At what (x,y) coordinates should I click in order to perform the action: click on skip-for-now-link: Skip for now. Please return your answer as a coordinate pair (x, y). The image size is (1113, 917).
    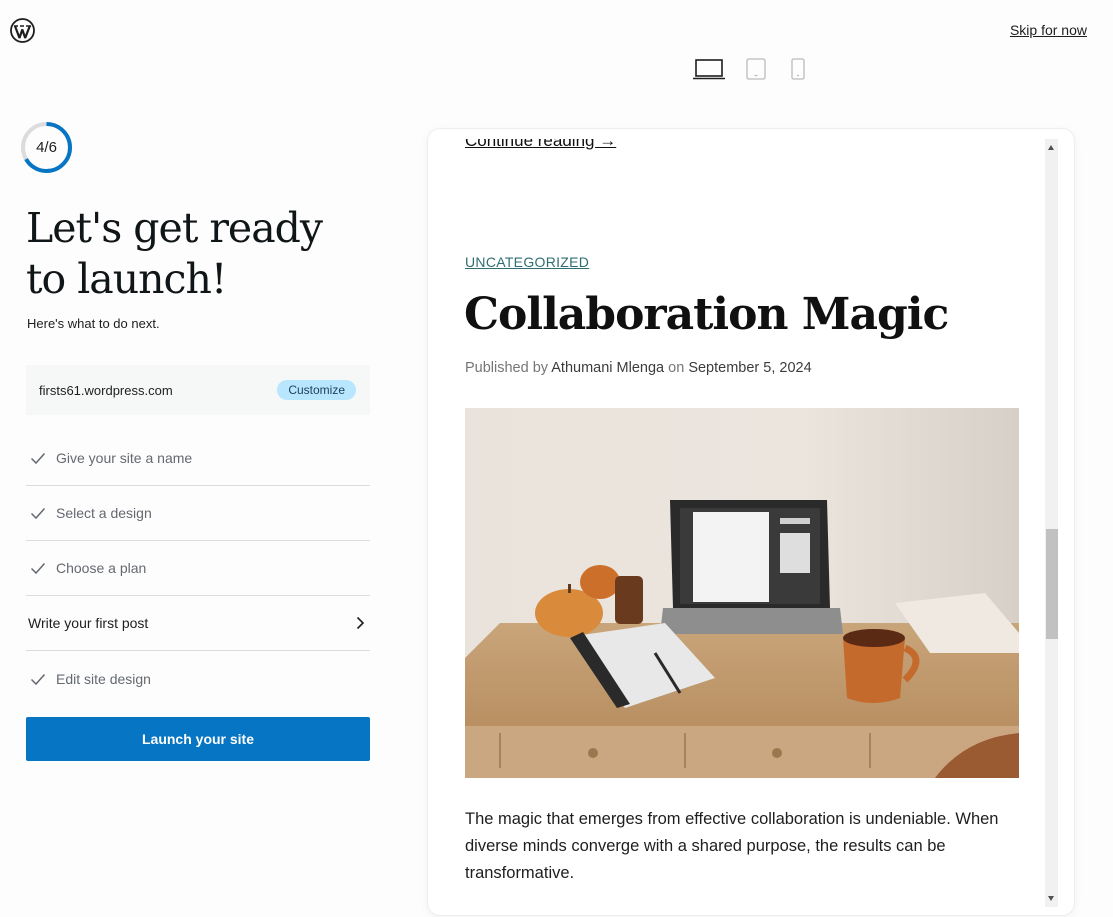
    Looking at the image, I should click on (1048, 30).